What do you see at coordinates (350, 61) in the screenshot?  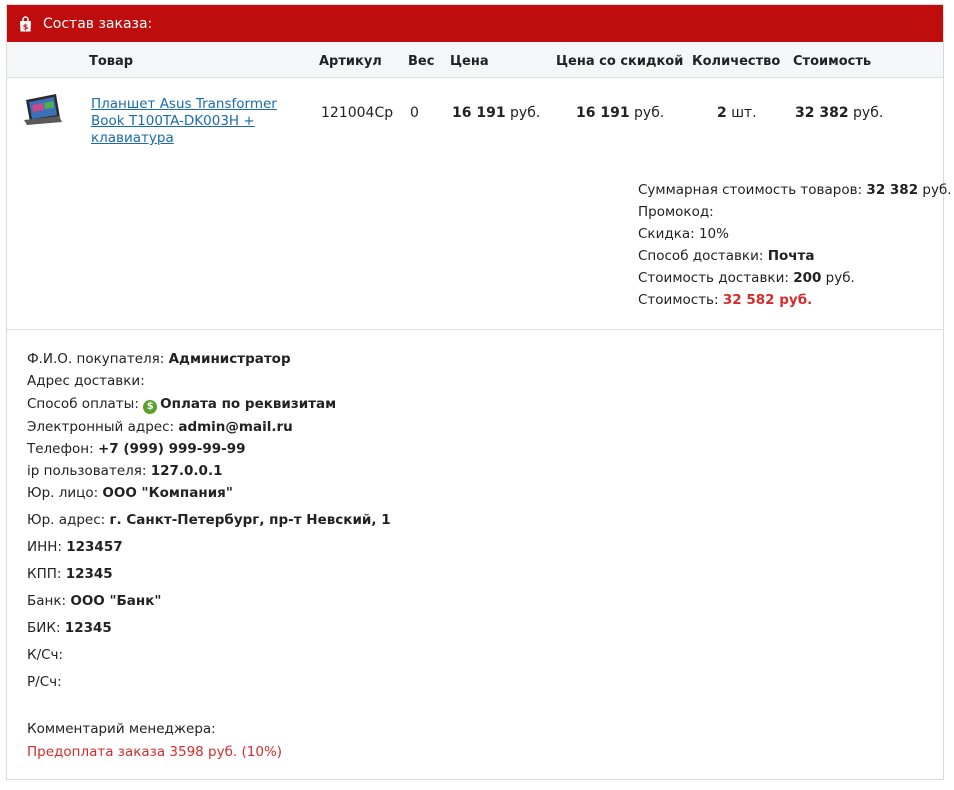 I see `col-article: Артикул` at bounding box center [350, 61].